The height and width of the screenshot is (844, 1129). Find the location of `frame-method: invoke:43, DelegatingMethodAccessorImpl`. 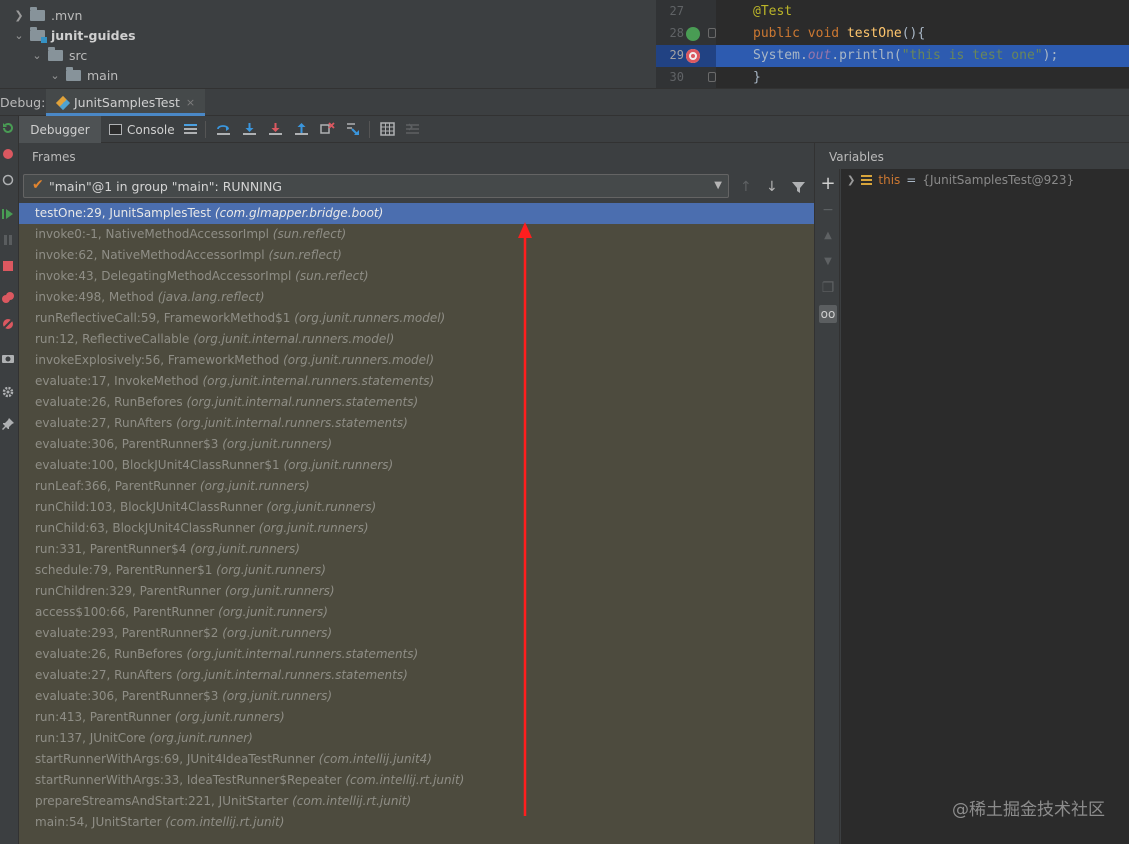

frame-method: invoke:43, DelegatingMethodAccessorImpl is located at coordinates (163, 276).